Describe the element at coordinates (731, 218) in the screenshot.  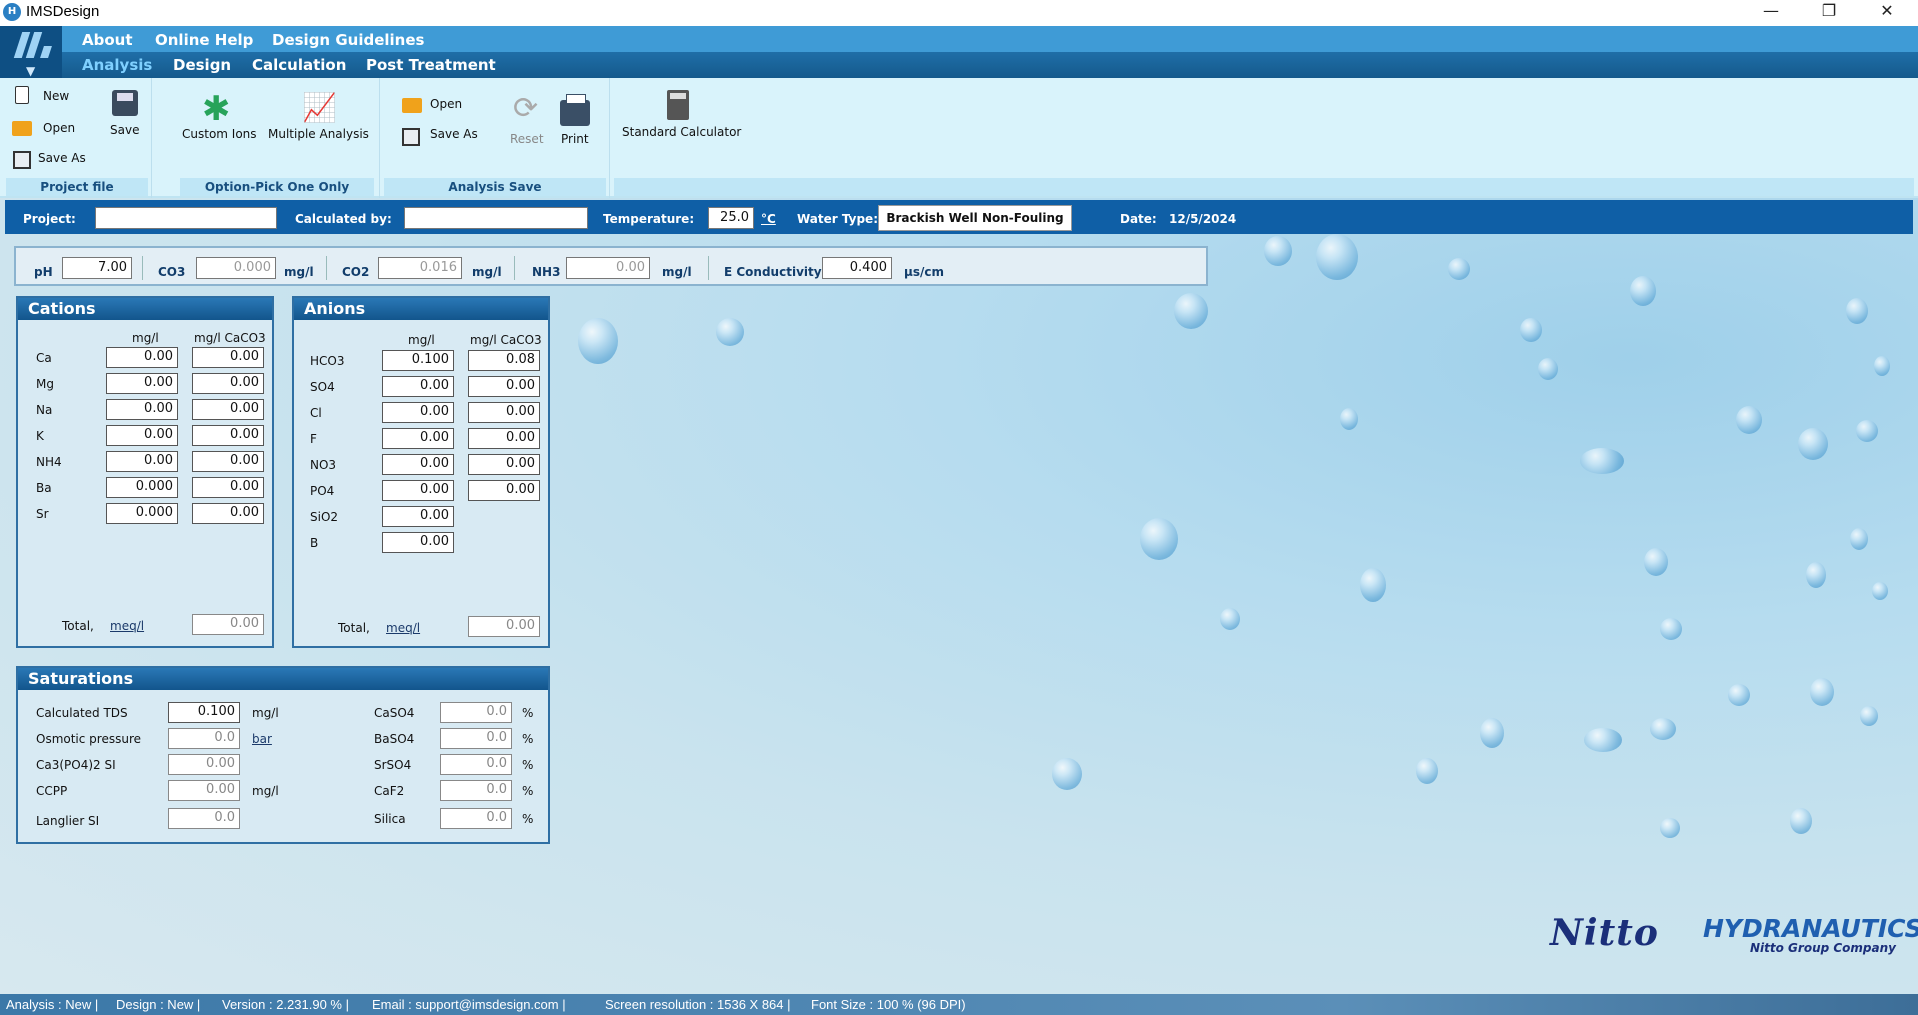
I see `temperature-input: 25.0` at that location.